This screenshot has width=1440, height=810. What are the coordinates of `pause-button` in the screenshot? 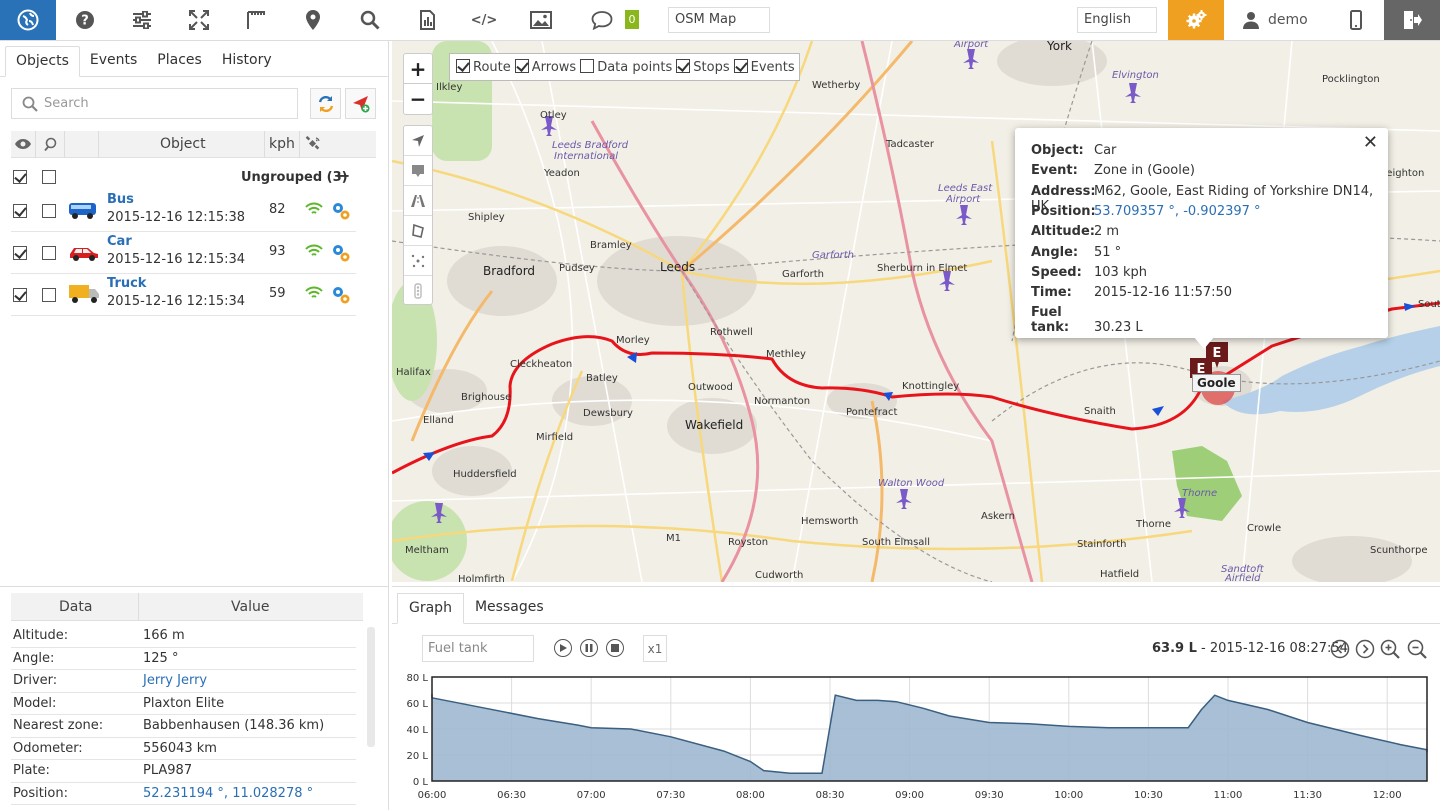 It's located at (589, 648).